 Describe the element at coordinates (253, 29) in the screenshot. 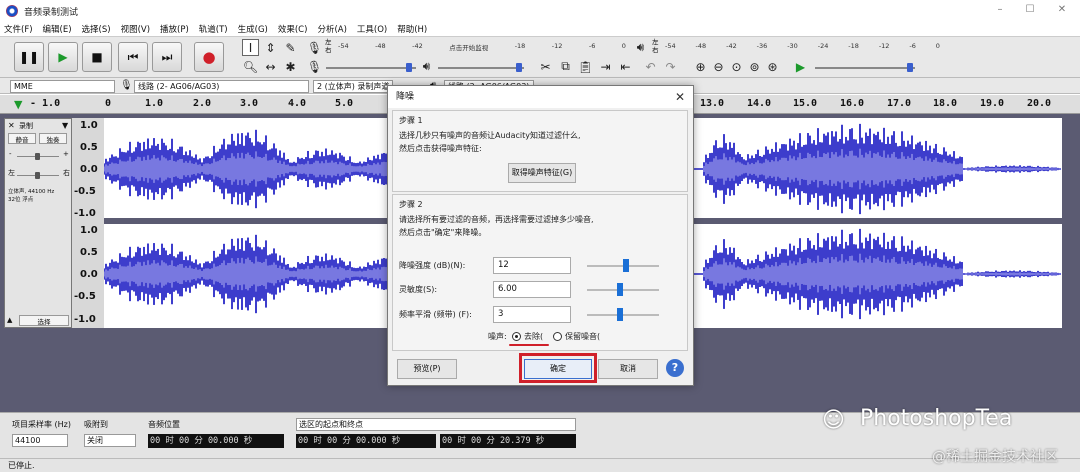

I see `menu-generate: 生成(G)` at that location.